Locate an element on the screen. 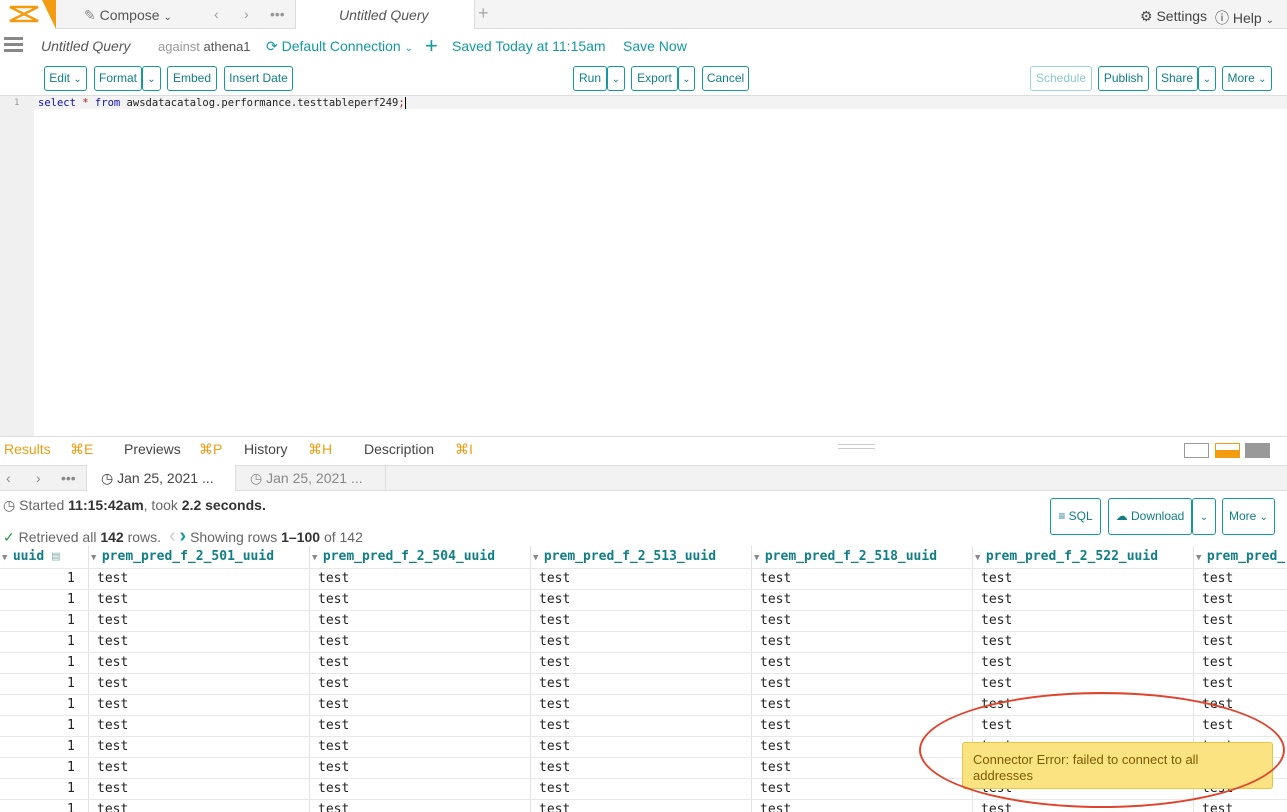 Image resolution: width=1287 pixels, height=812 pixels. export-button: Export is located at coordinates (654, 78).